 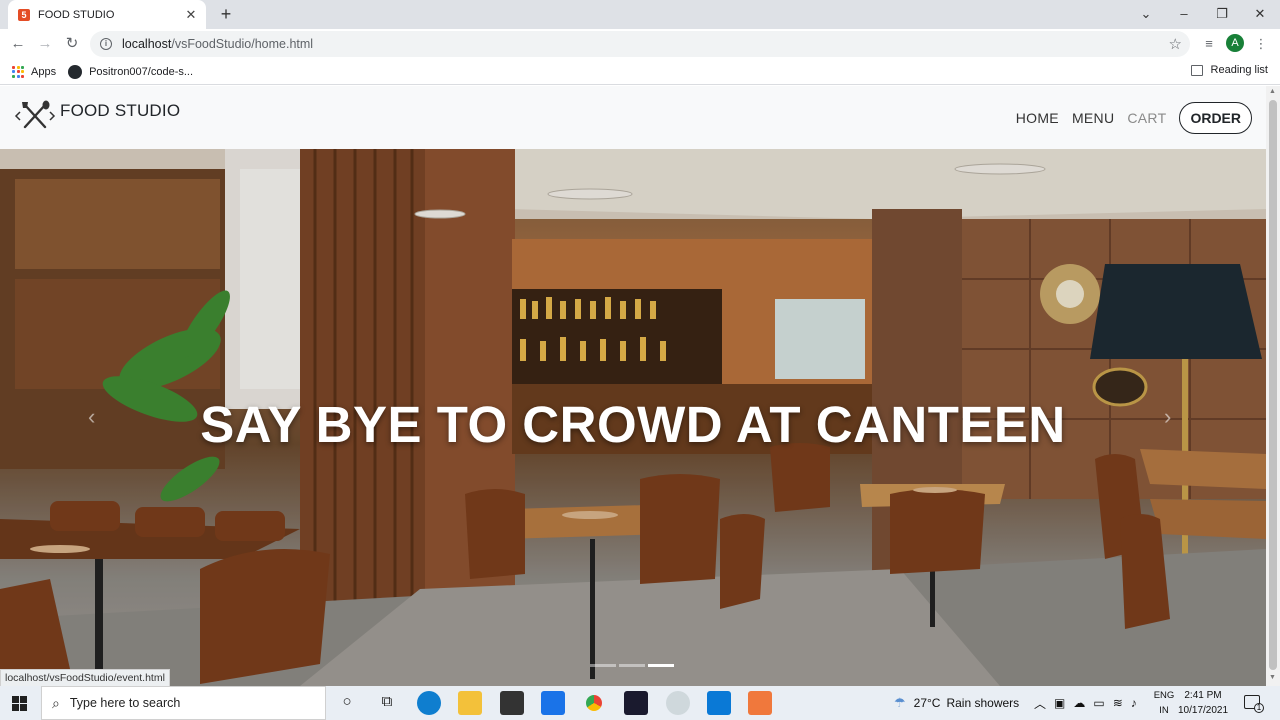 What do you see at coordinates (120, 110) in the screenshot?
I see `brand-name: FOOD STUDIO` at bounding box center [120, 110].